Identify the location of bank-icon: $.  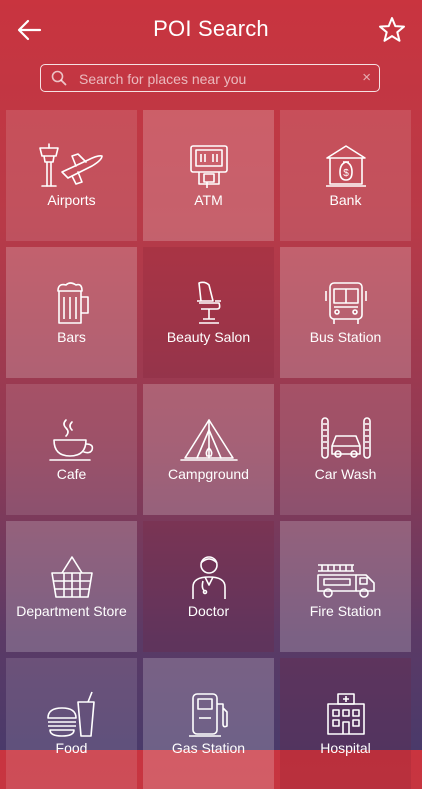
(345, 166).